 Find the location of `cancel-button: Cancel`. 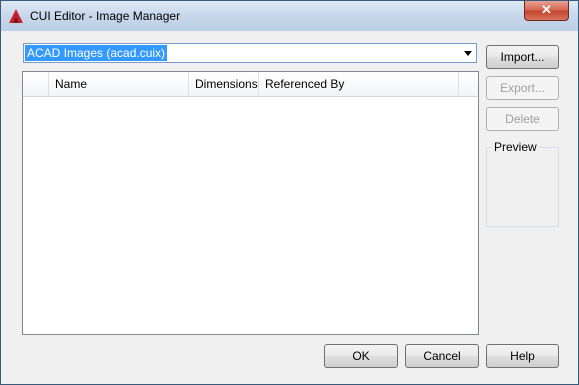

cancel-button: Cancel is located at coordinates (442, 356).